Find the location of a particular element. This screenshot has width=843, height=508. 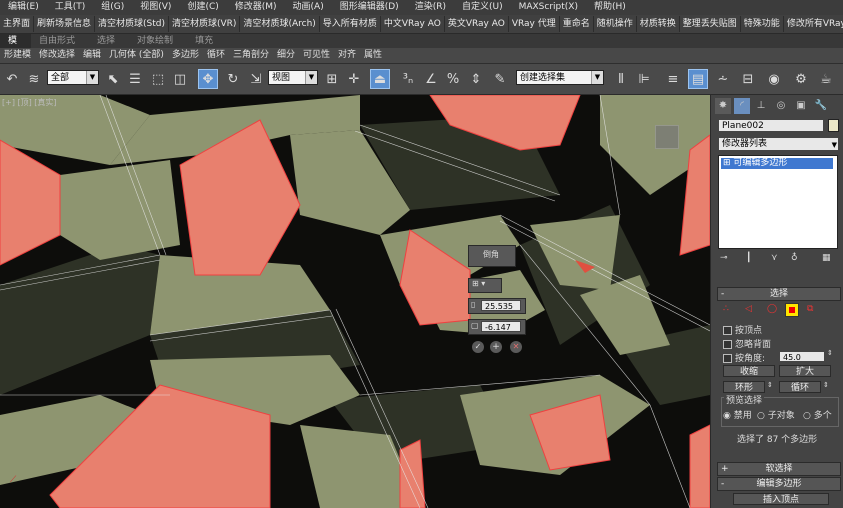

preview-subobject-option: ○ 子对象 is located at coordinates (776, 414).